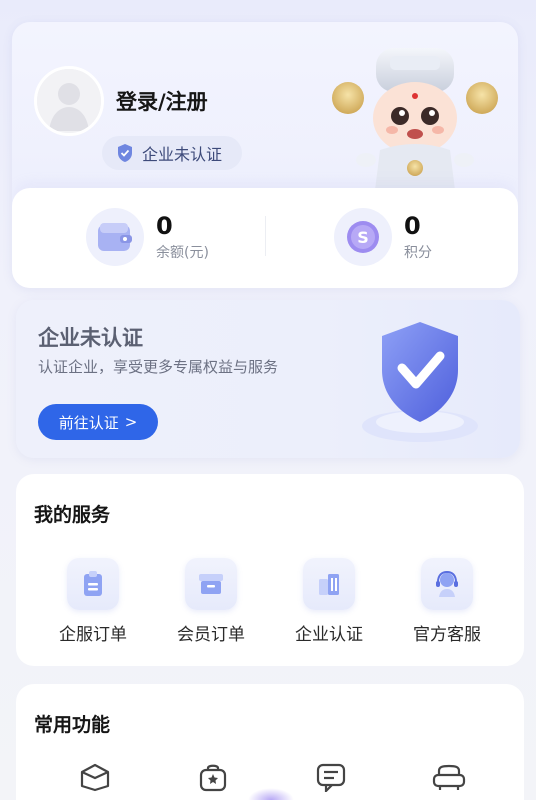 This screenshot has height=800, width=536. I want to click on service-label: 企业认证, so click(329, 635).